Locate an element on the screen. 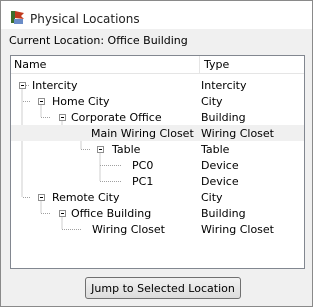 Image resolution: width=320 pixels, height=307 pixels. row-name: Intercity is located at coordinates (55, 85).